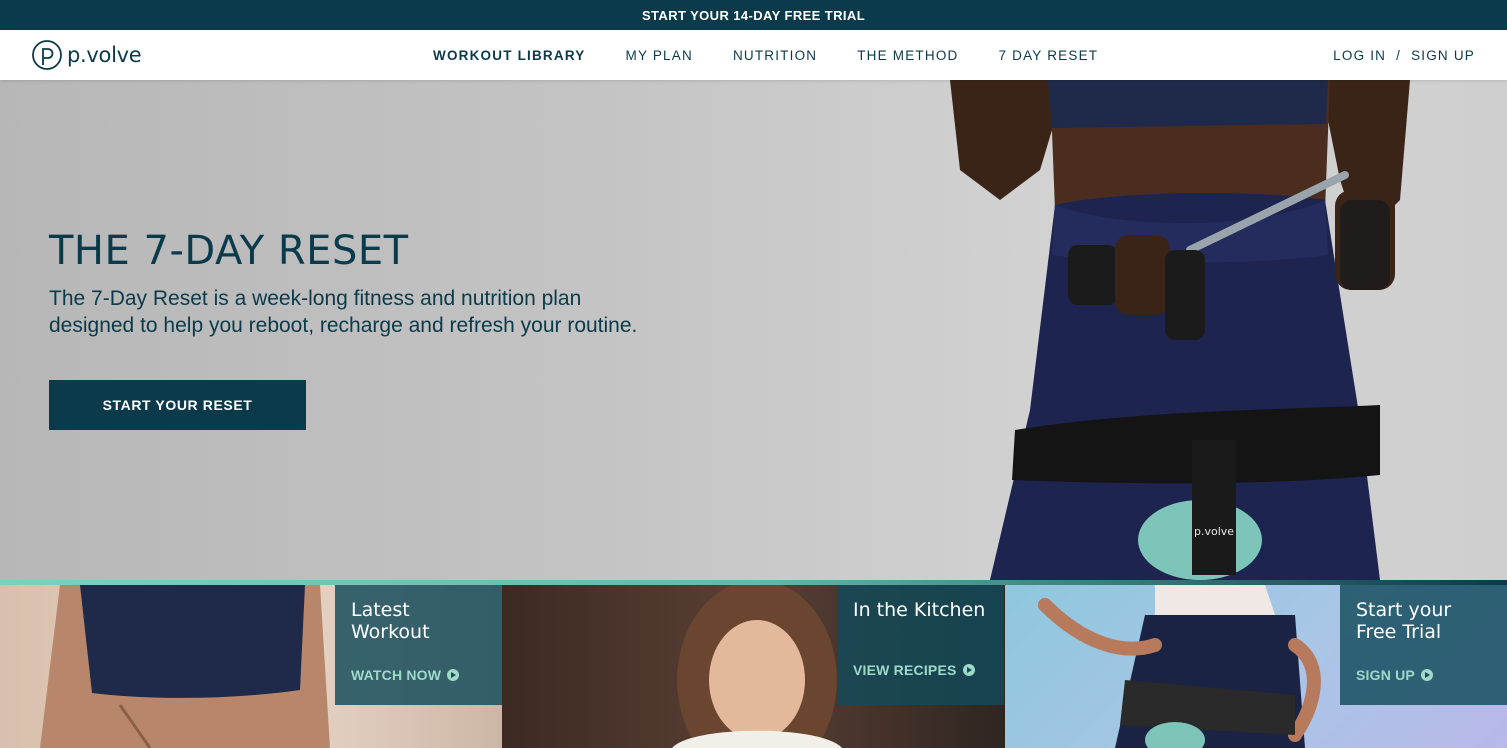 The image size is (1507, 748). I want to click on nav-the-method: THE METHOD, so click(907, 55).